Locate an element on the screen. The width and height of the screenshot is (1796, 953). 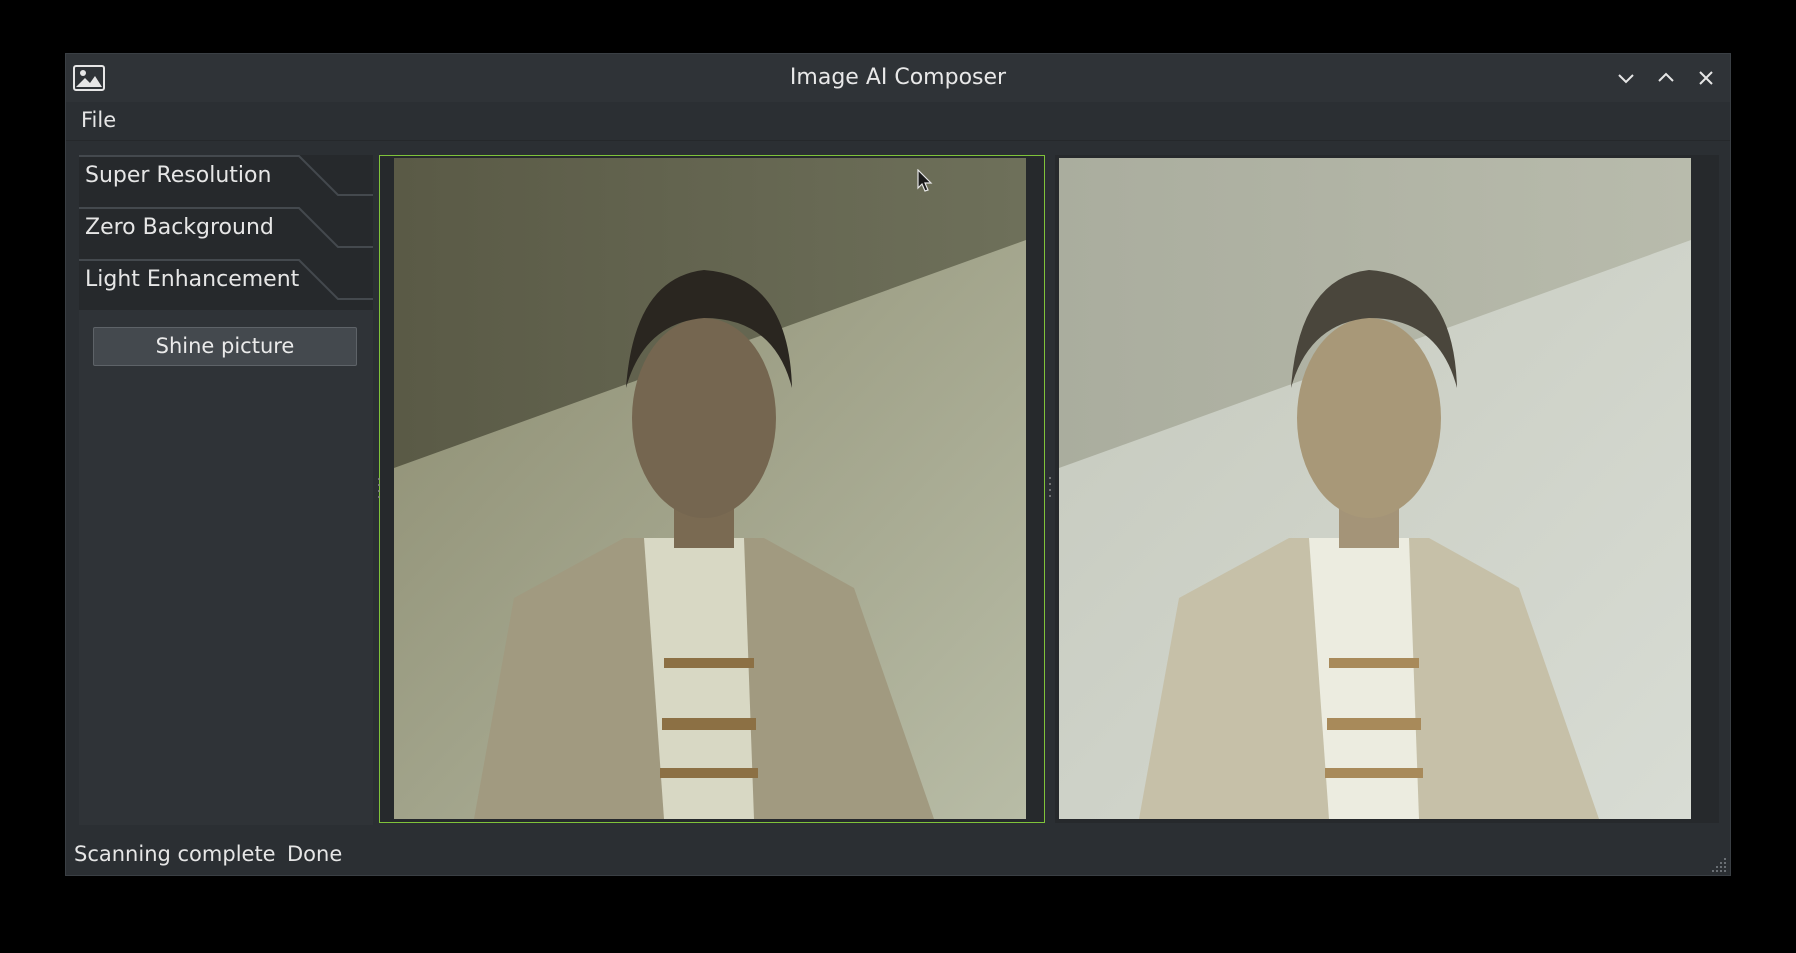
status-result: Done is located at coordinates (315, 854).